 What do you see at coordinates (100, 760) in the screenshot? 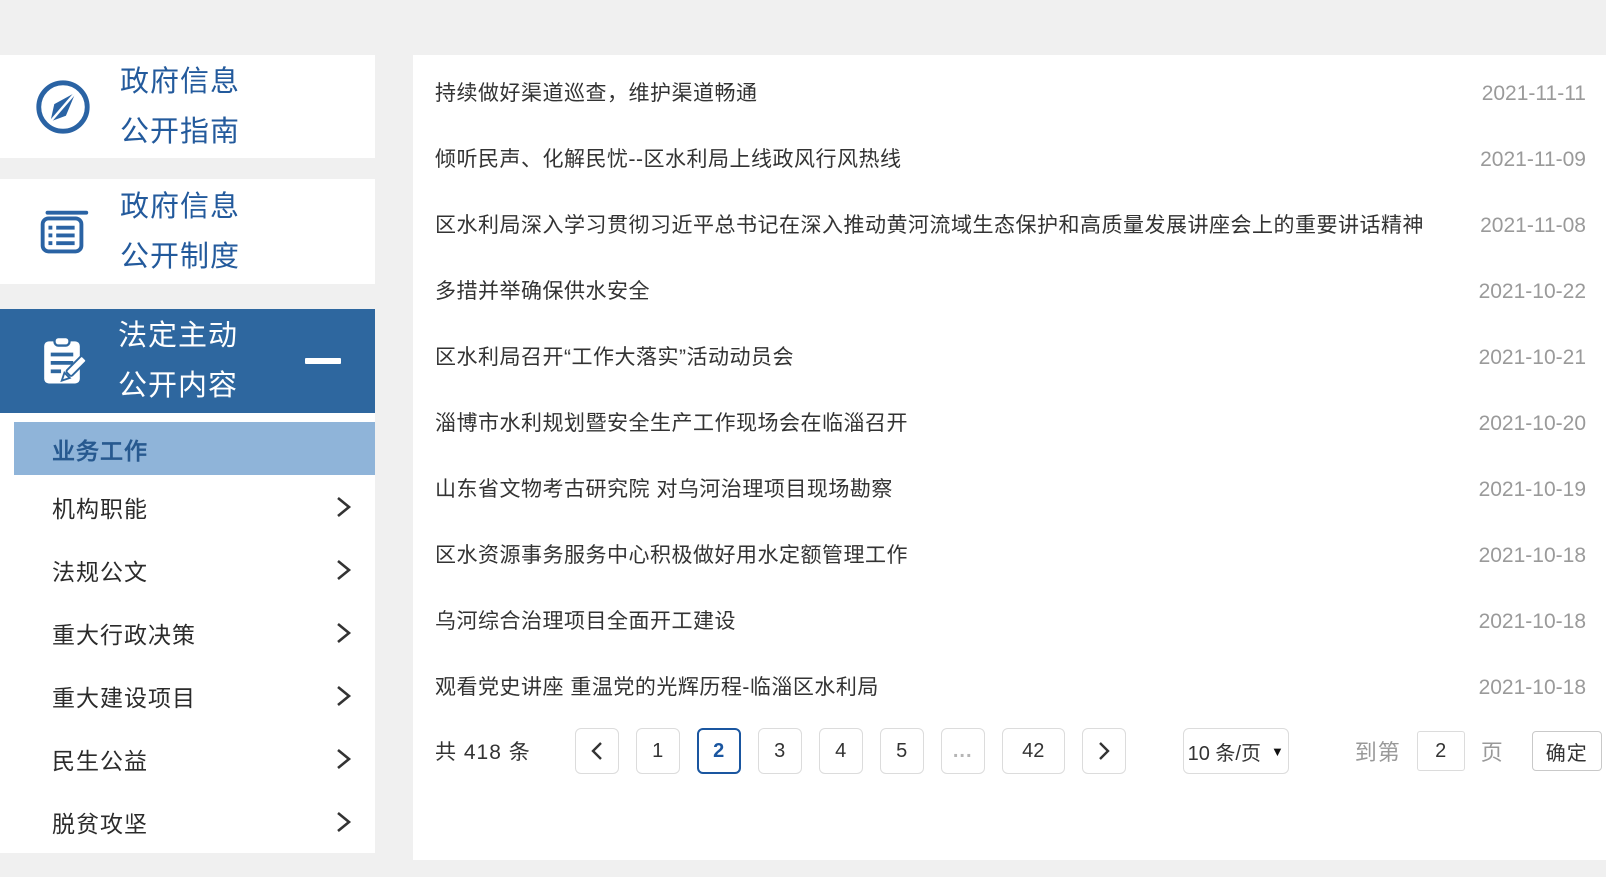
I see `submenu-item-label: 民生公益` at bounding box center [100, 760].